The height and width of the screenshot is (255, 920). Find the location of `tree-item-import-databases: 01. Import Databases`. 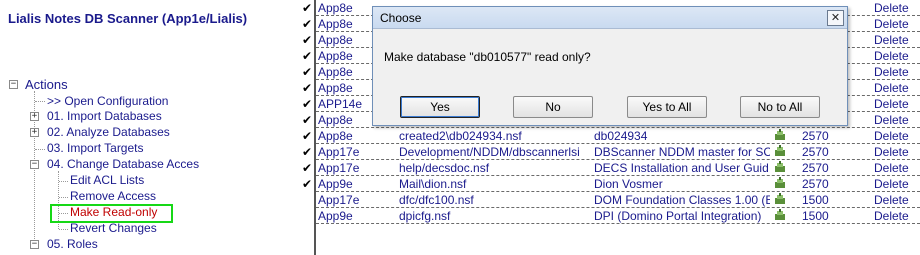

tree-item-import-databases: 01. Import Databases is located at coordinates (104, 116).